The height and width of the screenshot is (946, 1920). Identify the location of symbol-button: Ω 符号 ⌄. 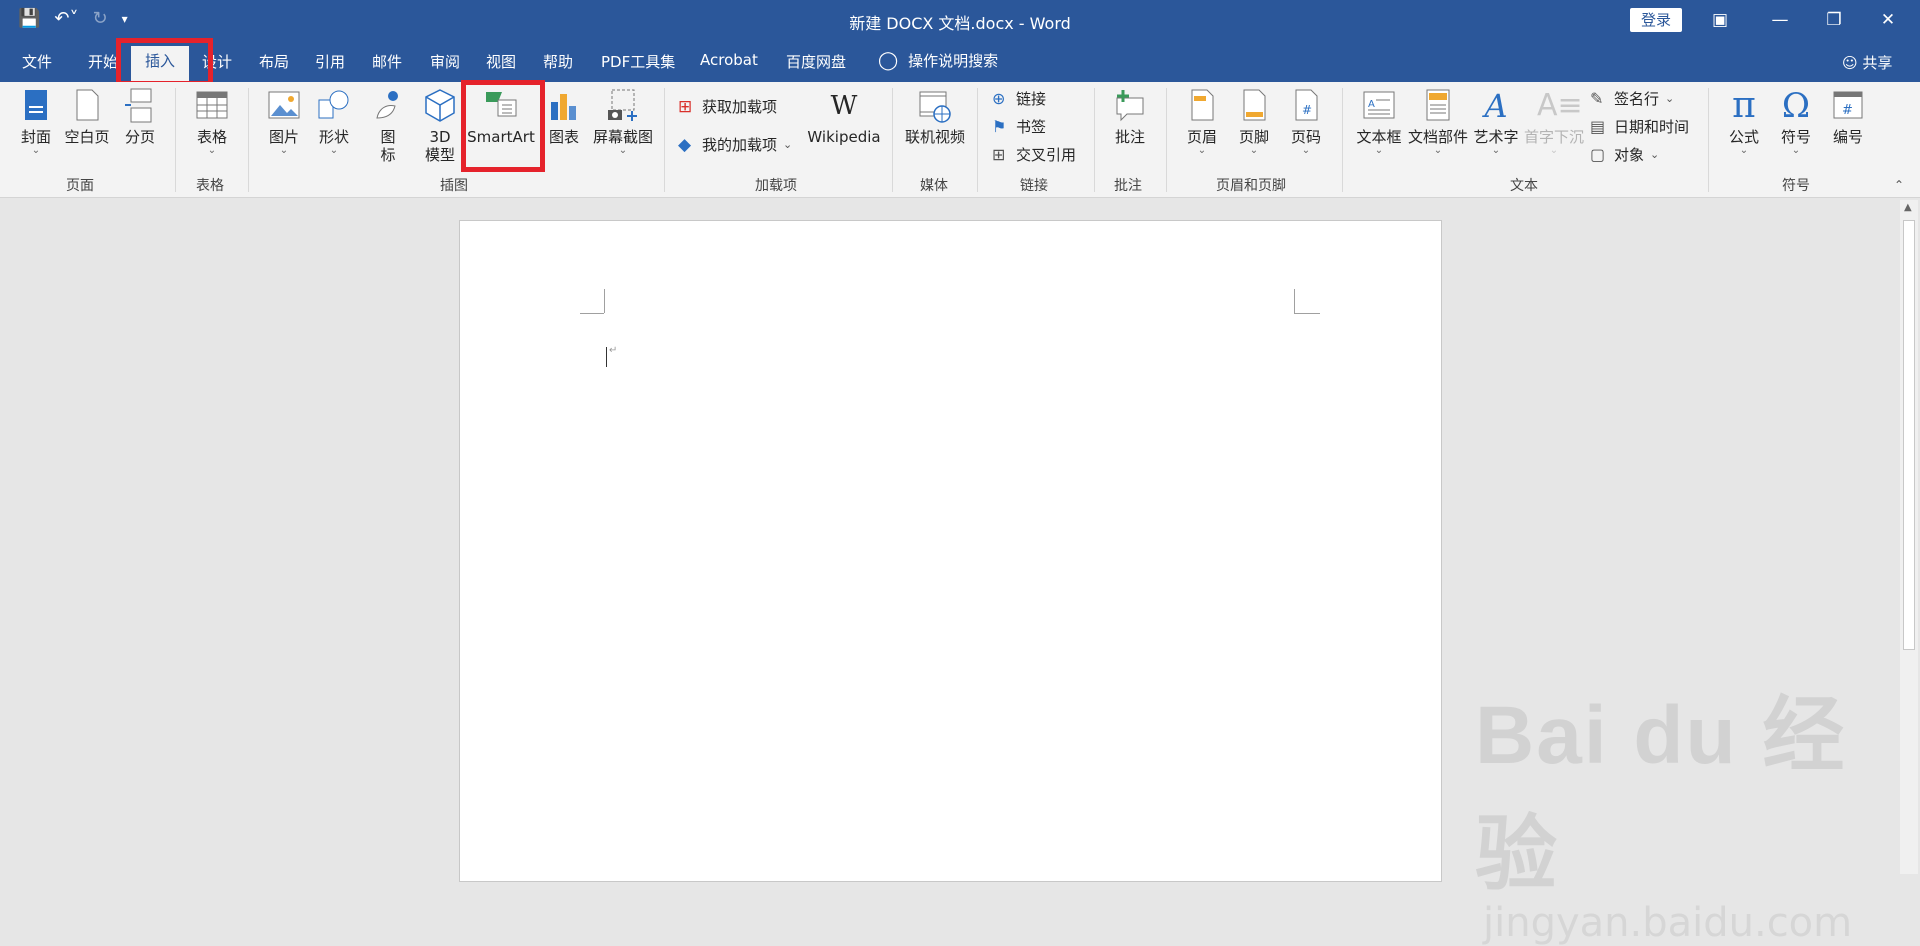
(1796, 122).